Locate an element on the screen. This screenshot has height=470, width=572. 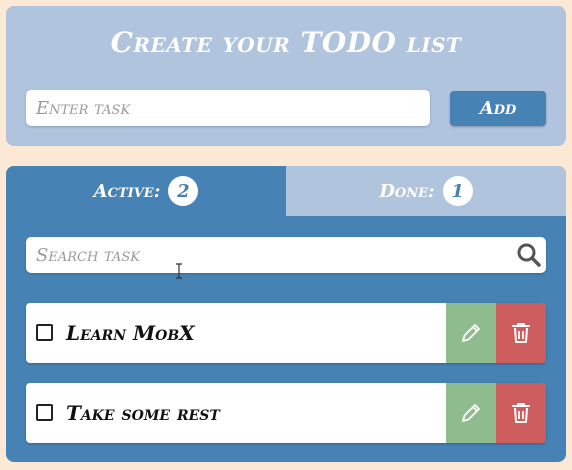
search-icon is located at coordinates (529, 255).